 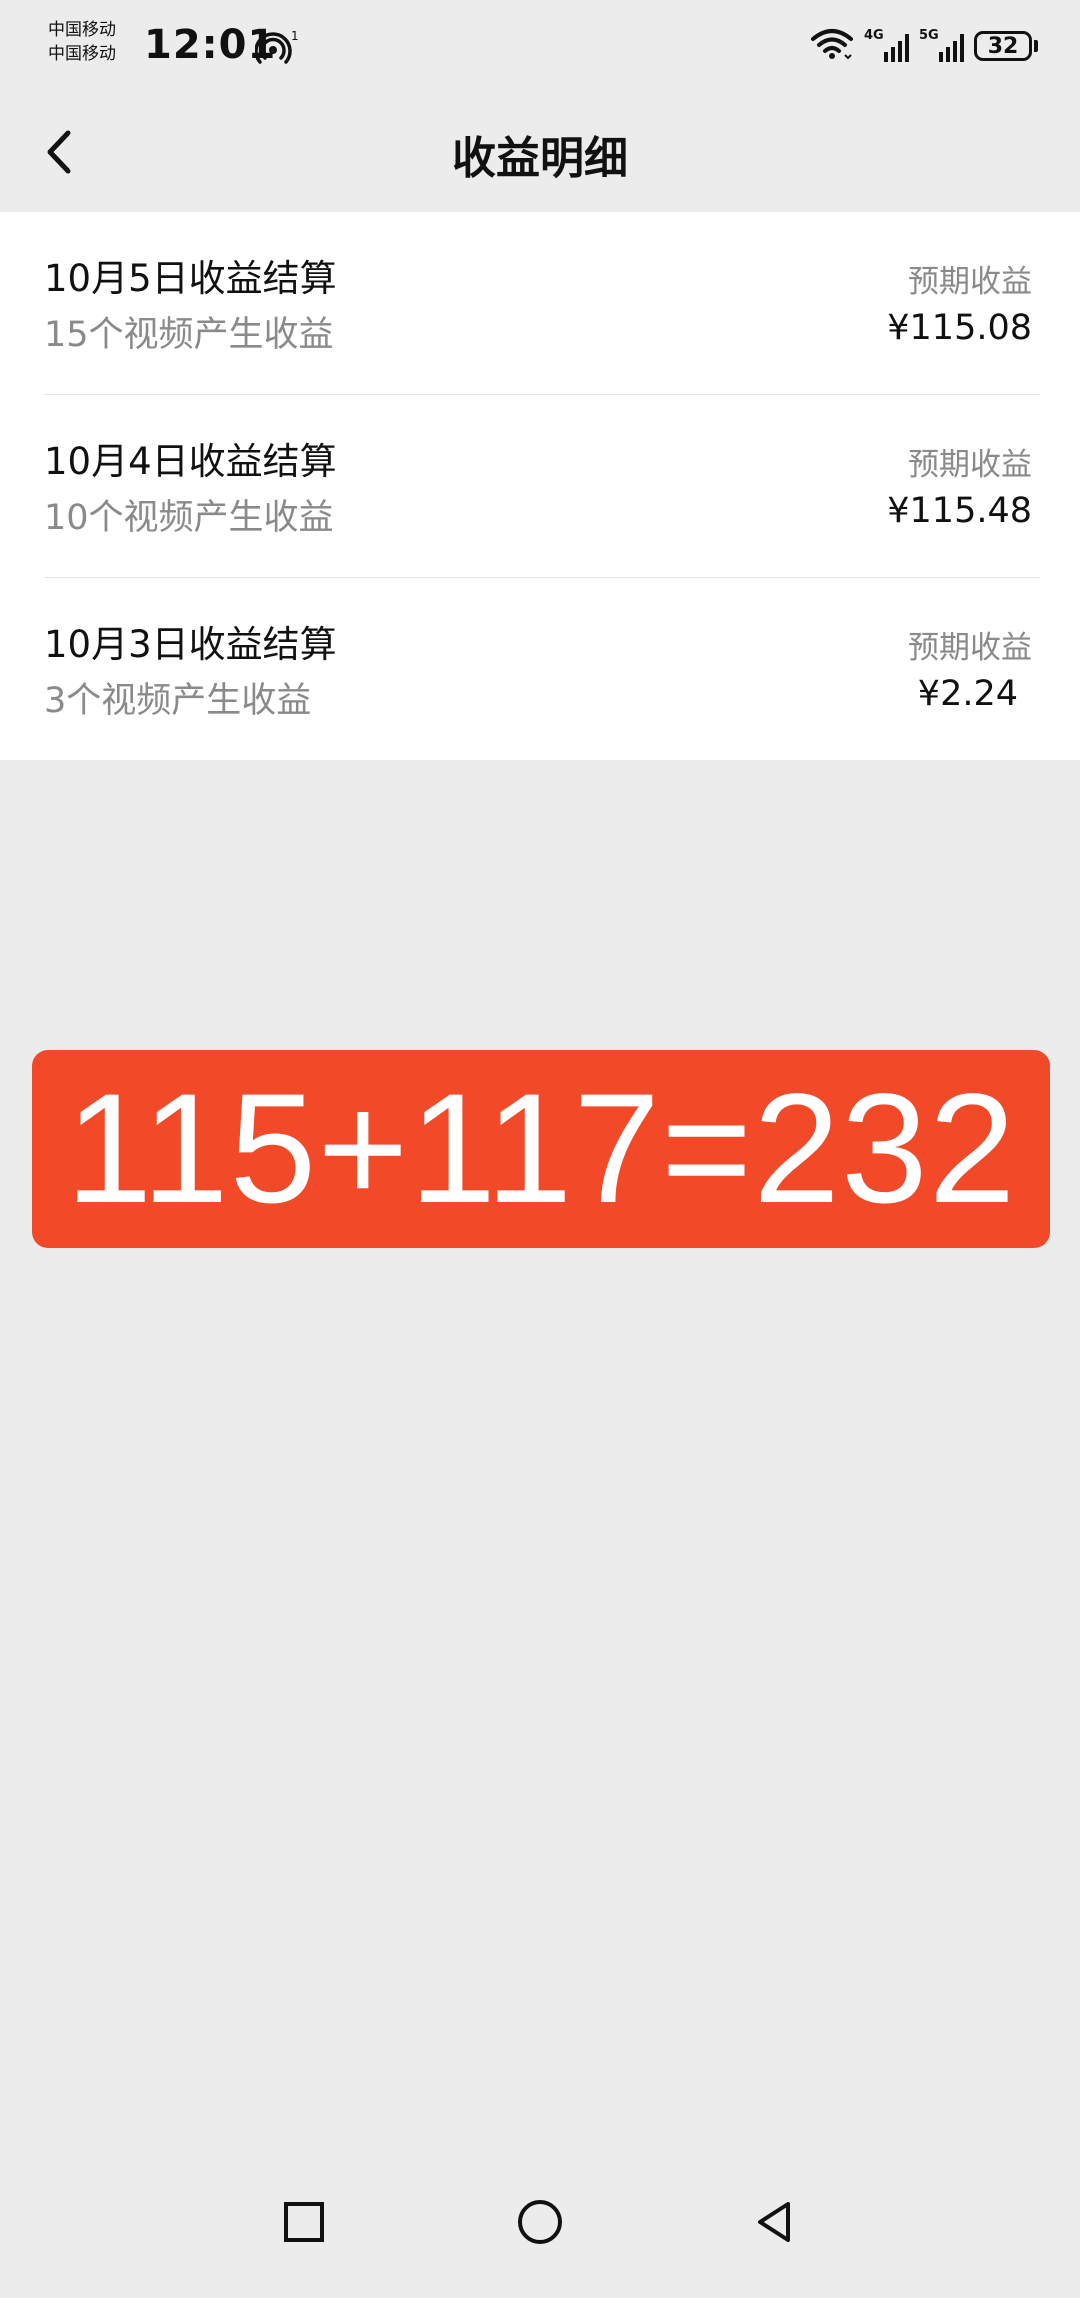 What do you see at coordinates (959, 511) in the screenshot?
I see `item-amount: ¥115.48` at bounding box center [959, 511].